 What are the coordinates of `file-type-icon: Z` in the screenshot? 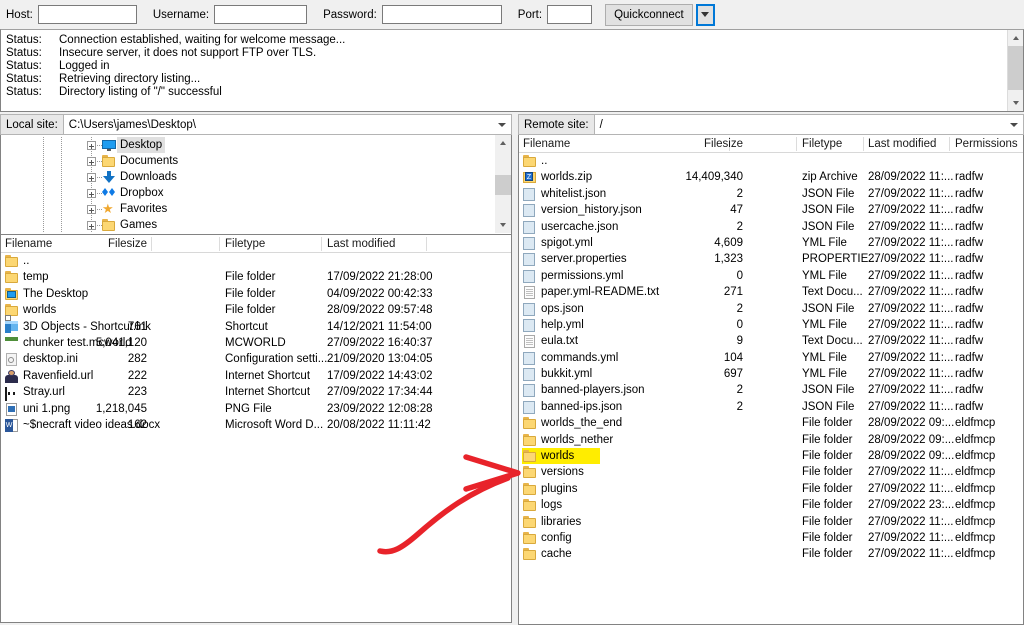 It's located at (530, 177).